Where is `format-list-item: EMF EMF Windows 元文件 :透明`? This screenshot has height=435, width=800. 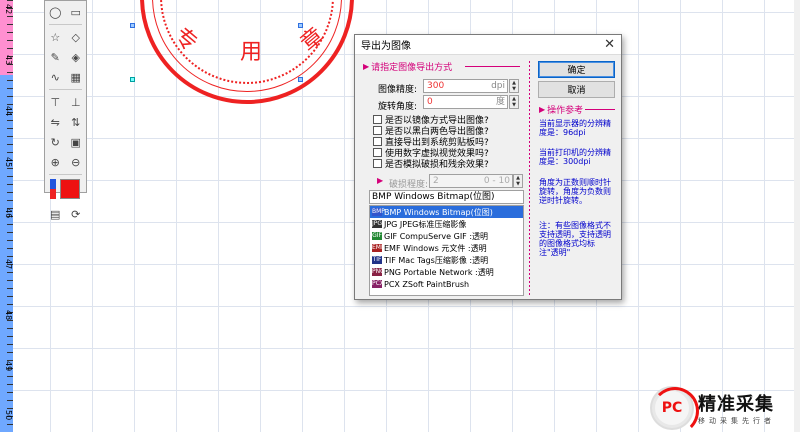
format-list-item: EMF EMF Windows 元文件 :透明 is located at coordinates (446, 248).